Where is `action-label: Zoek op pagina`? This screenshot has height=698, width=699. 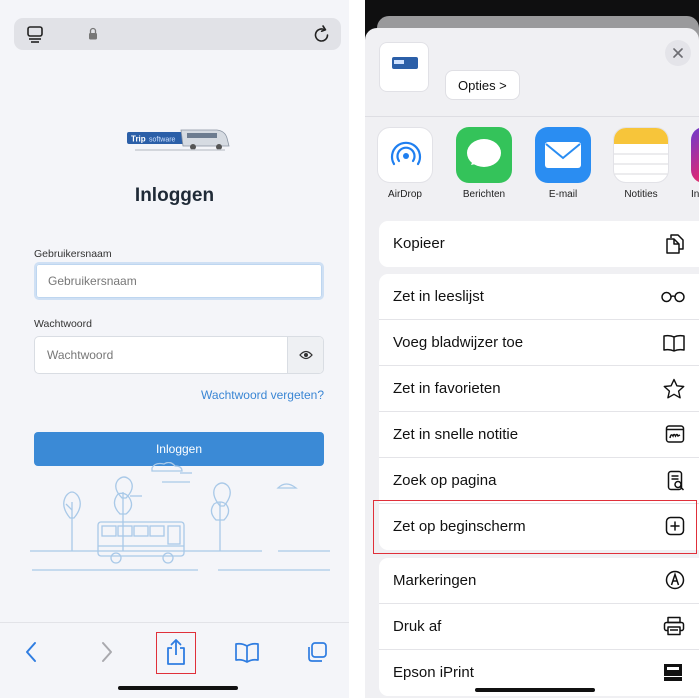 action-label: Zoek op pagina is located at coordinates (445, 480).